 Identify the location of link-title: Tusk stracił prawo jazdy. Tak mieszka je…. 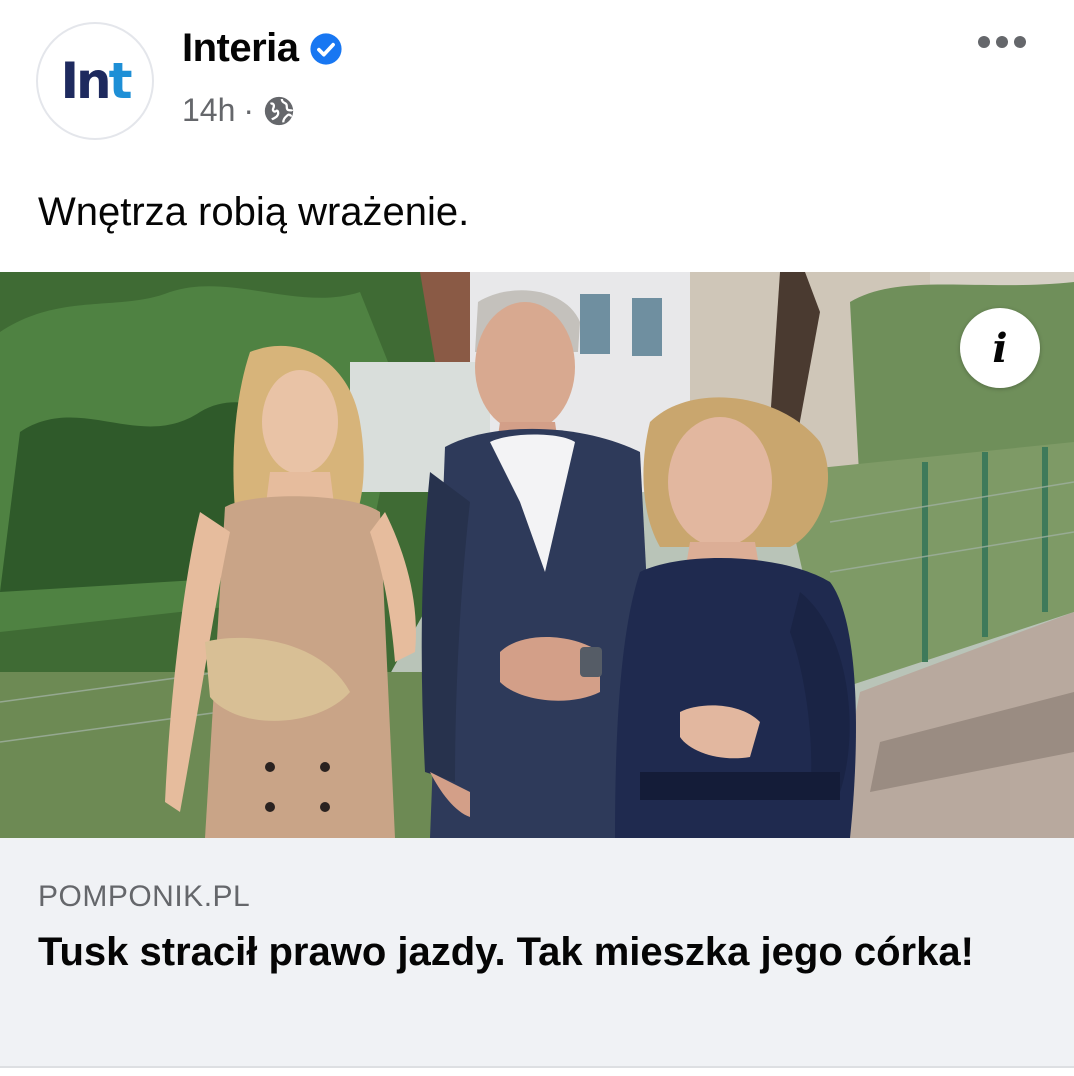
(533, 952).